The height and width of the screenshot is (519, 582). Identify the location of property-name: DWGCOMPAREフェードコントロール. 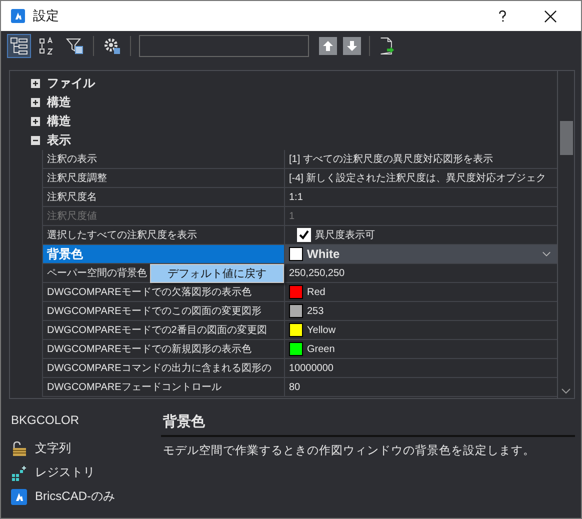
(163, 387).